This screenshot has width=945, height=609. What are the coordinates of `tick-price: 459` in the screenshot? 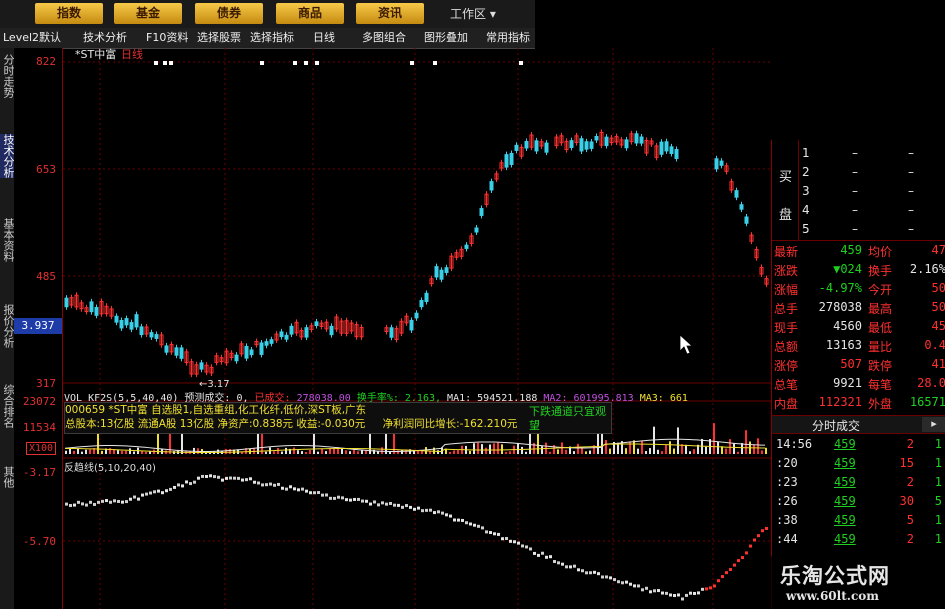 It's located at (845, 501).